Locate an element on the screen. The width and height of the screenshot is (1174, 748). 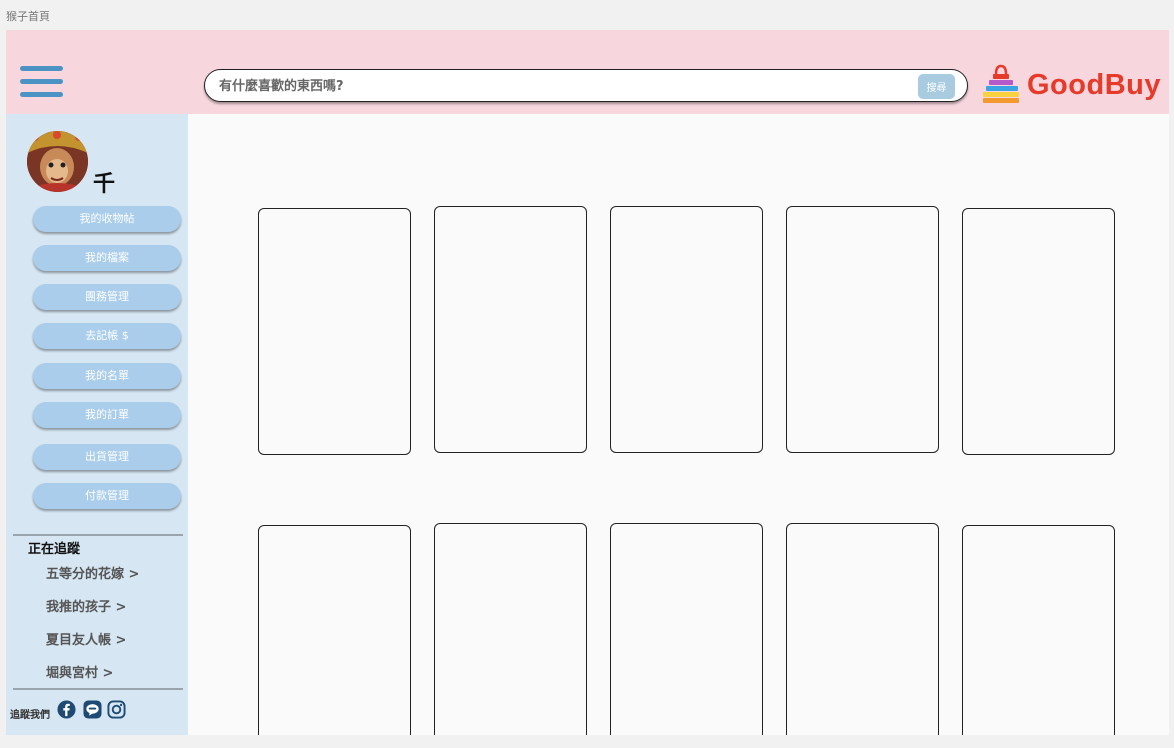
page-title: 猴子首頁 is located at coordinates (28, 16).